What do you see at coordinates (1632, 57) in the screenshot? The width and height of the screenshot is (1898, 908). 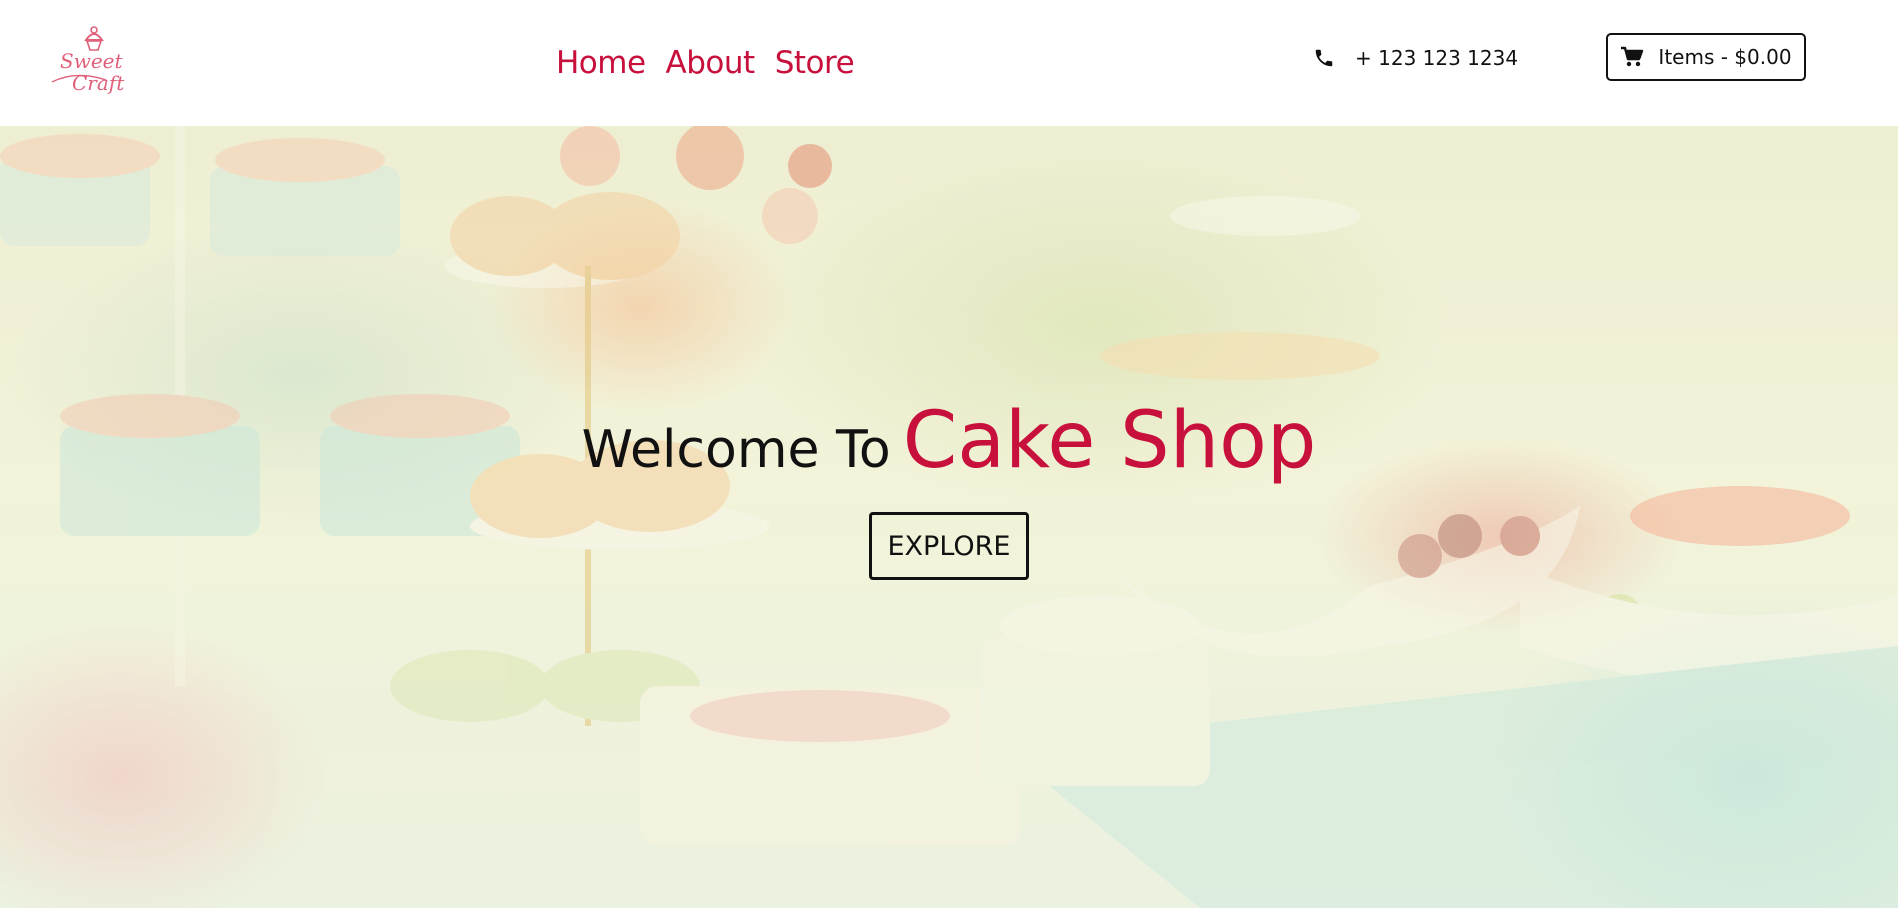 I see `cart-icon` at bounding box center [1632, 57].